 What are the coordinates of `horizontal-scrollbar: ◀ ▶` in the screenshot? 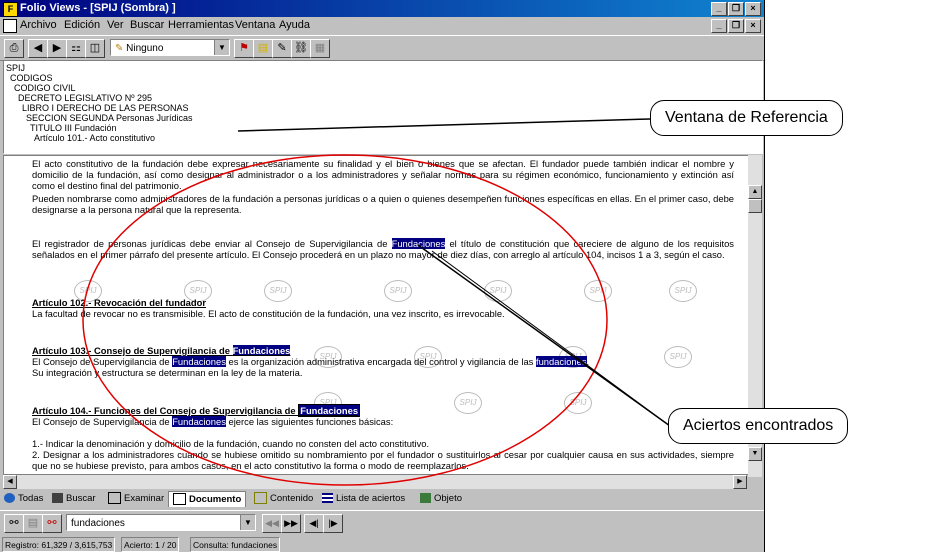 It's located at (375, 482).